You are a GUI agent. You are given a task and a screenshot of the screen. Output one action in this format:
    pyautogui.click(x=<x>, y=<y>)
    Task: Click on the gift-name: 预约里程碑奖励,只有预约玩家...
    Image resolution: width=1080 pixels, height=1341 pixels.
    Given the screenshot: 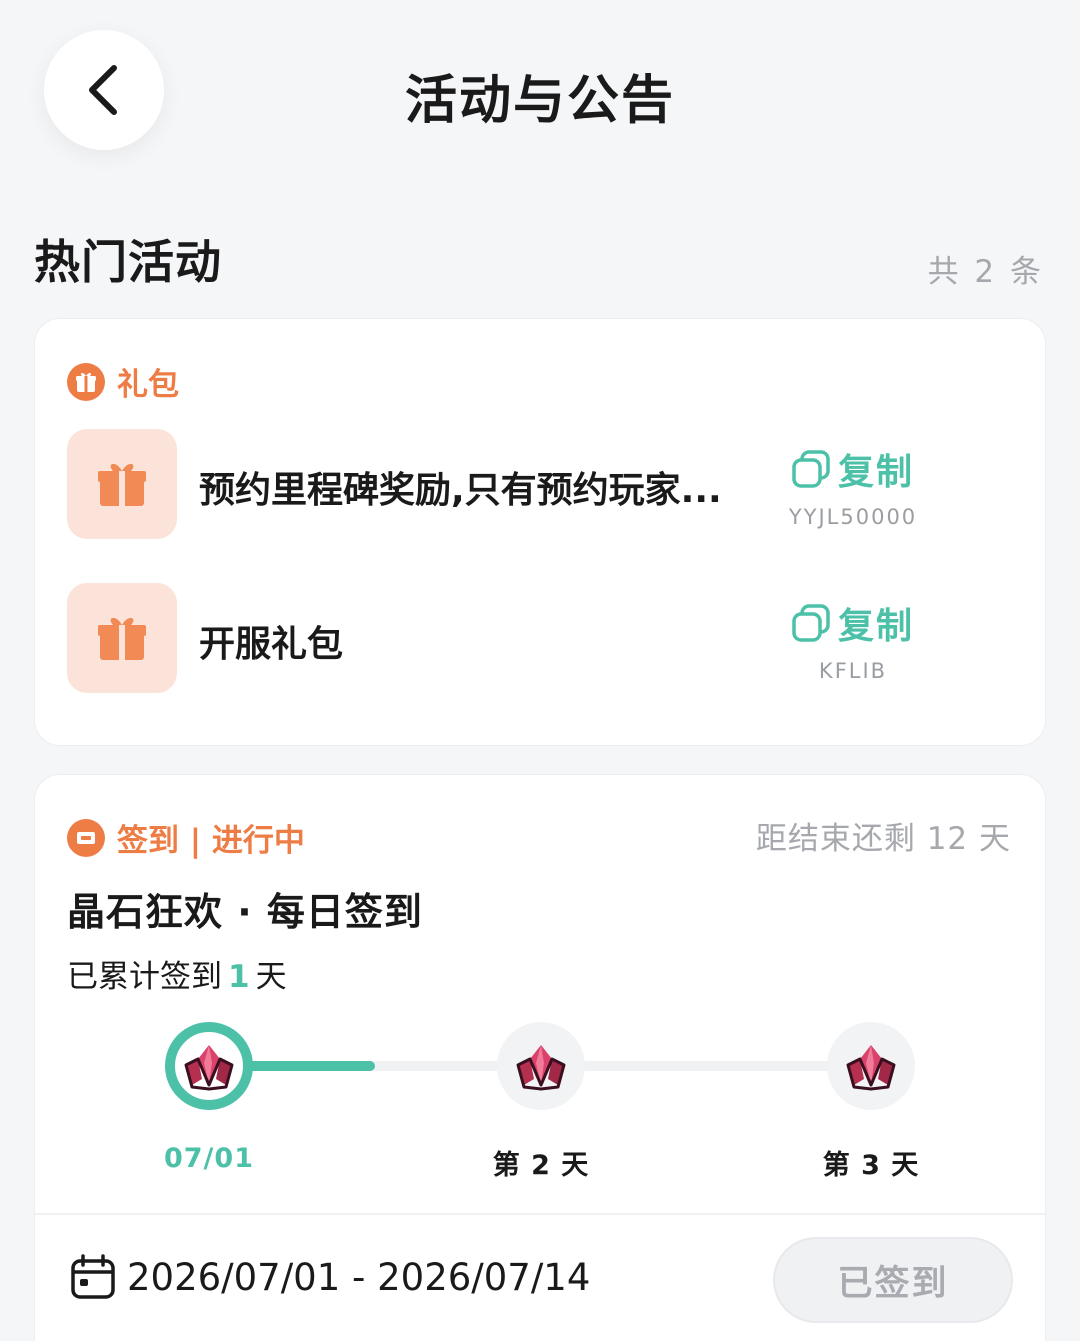 What is the action you would take?
    pyautogui.click(x=460, y=490)
    